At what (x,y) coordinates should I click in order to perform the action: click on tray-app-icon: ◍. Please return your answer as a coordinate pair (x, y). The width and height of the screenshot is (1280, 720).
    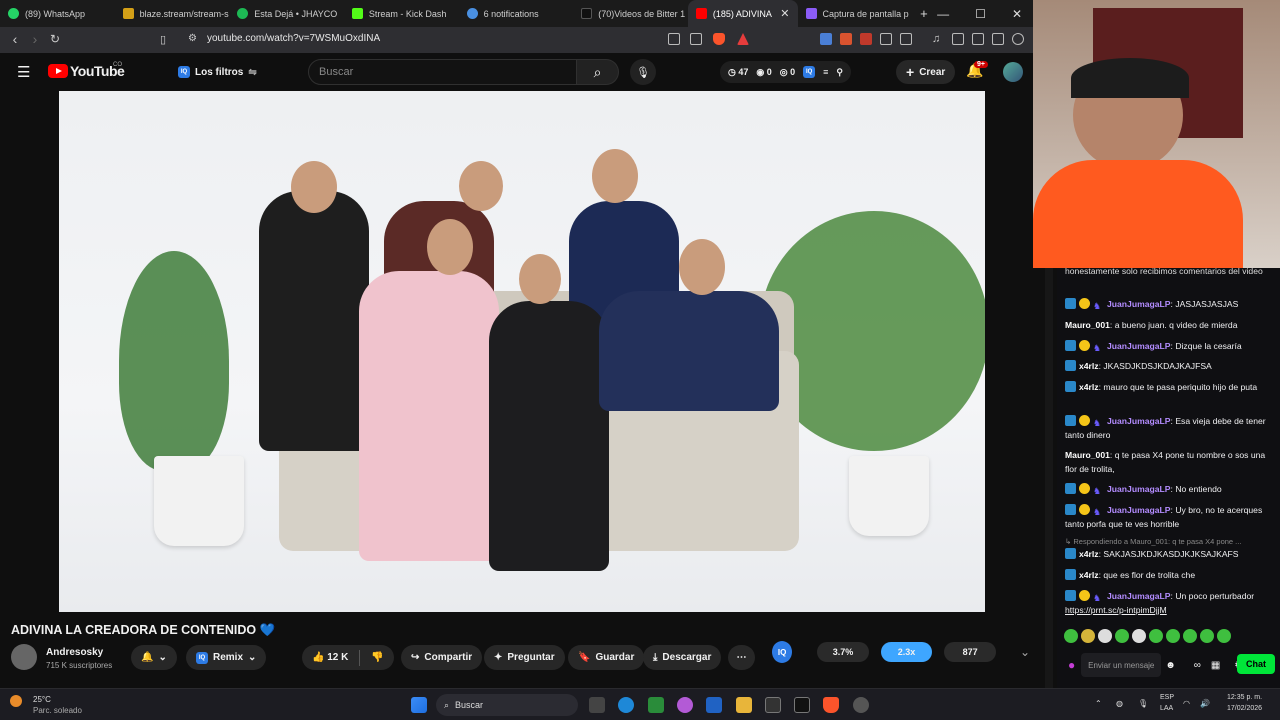
    Looking at the image, I should click on (1119, 703).